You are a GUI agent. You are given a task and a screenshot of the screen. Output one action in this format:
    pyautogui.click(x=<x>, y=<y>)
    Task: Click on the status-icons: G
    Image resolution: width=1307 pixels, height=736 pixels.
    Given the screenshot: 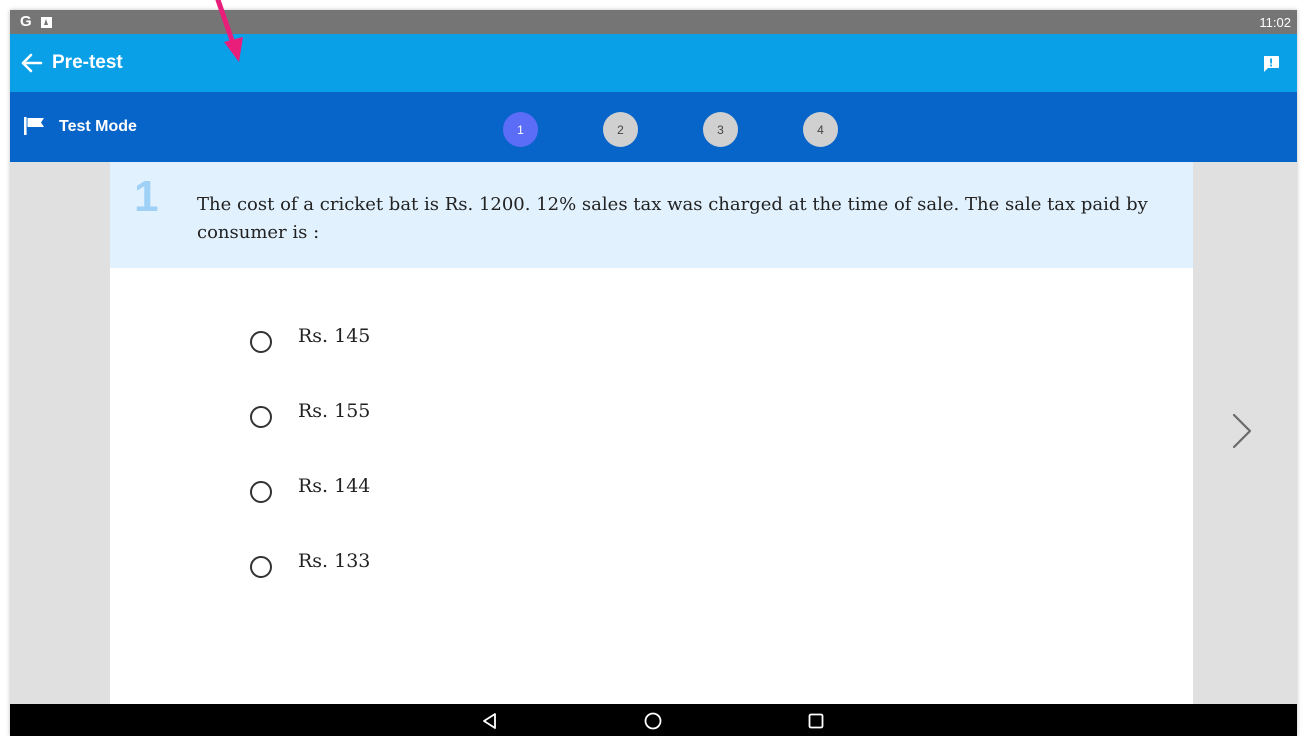 What is the action you would take?
    pyautogui.click(x=36, y=22)
    